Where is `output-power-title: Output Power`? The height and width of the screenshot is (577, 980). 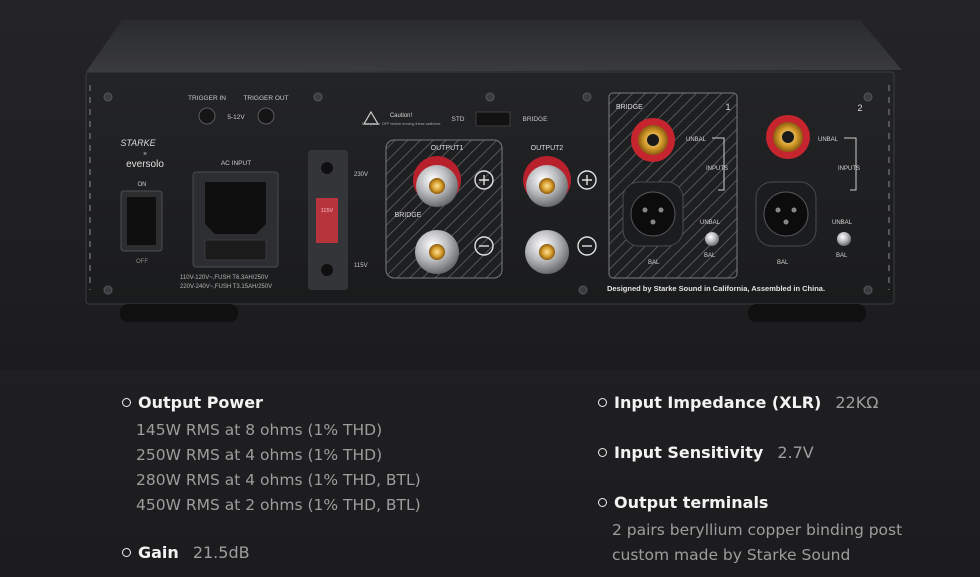 output-power-title: Output Power is located at coordinates (200, 402).